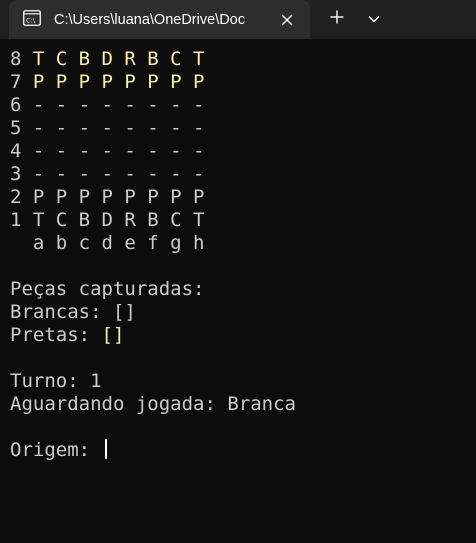 The height and width of the screenshot is (543, 476). What do you see at coordinates (56, 312) in the screenshot?
I see `captured-white-label: Brancas:` at bounding box center [56, 312].